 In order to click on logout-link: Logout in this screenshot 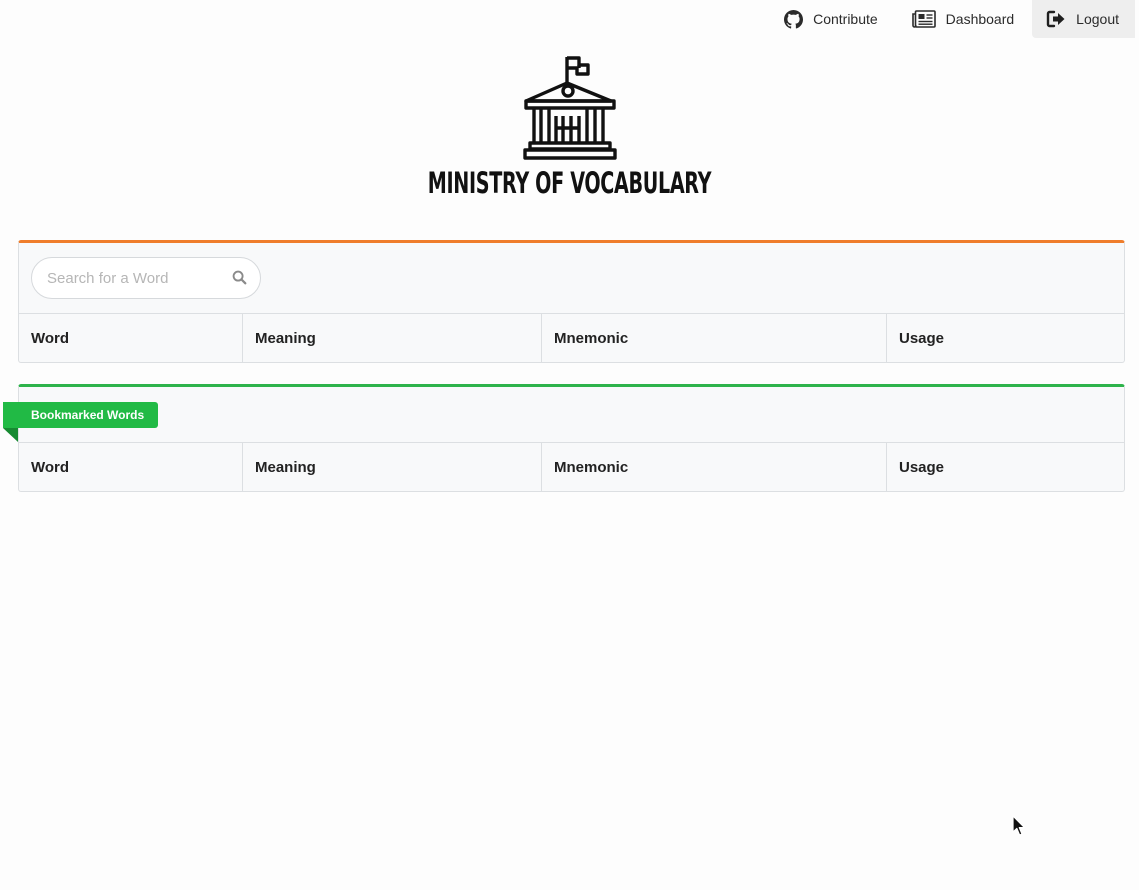, I will do `click(1083, 19)`.